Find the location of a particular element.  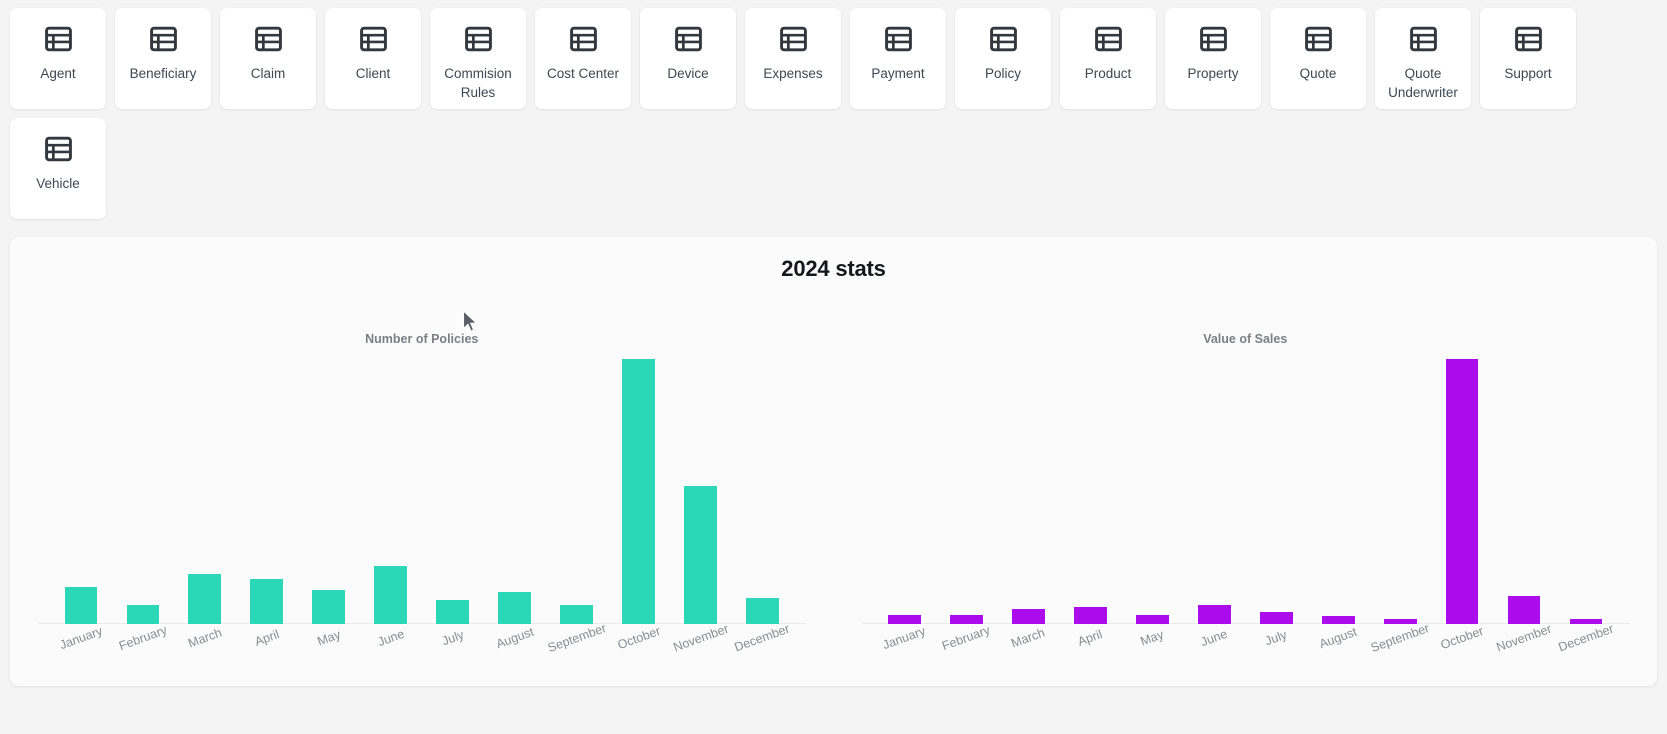

x-label-slot: May is located at coordinates (1152, 655).